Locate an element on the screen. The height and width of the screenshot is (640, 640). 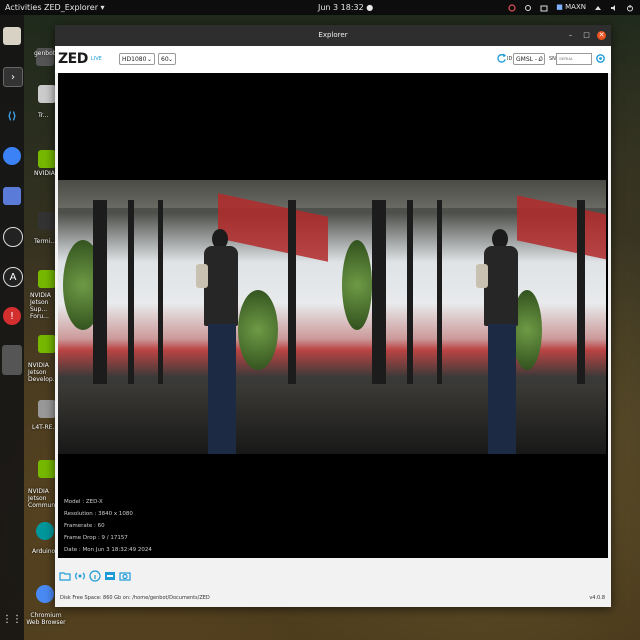
zed-logo: ZED is located at coordinates (73, 59).